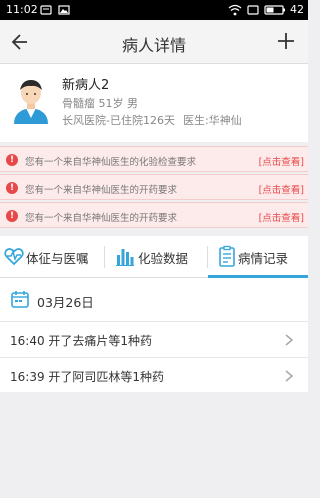 This screenshot has height=498, width=320. Describe the element at coordinates (235, 10) in the screenshot. I see `wifi-icon` at that location.